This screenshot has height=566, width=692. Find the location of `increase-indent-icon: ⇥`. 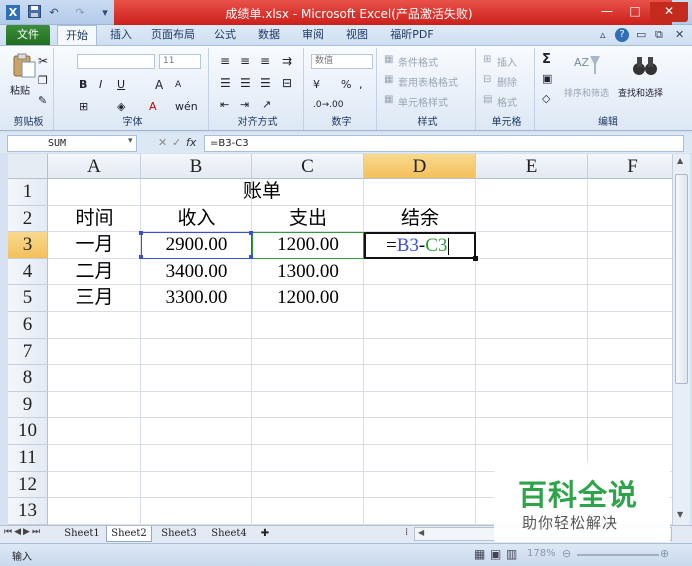

increase-indent-icon: ⇥ is located at coordinates (244, 104).